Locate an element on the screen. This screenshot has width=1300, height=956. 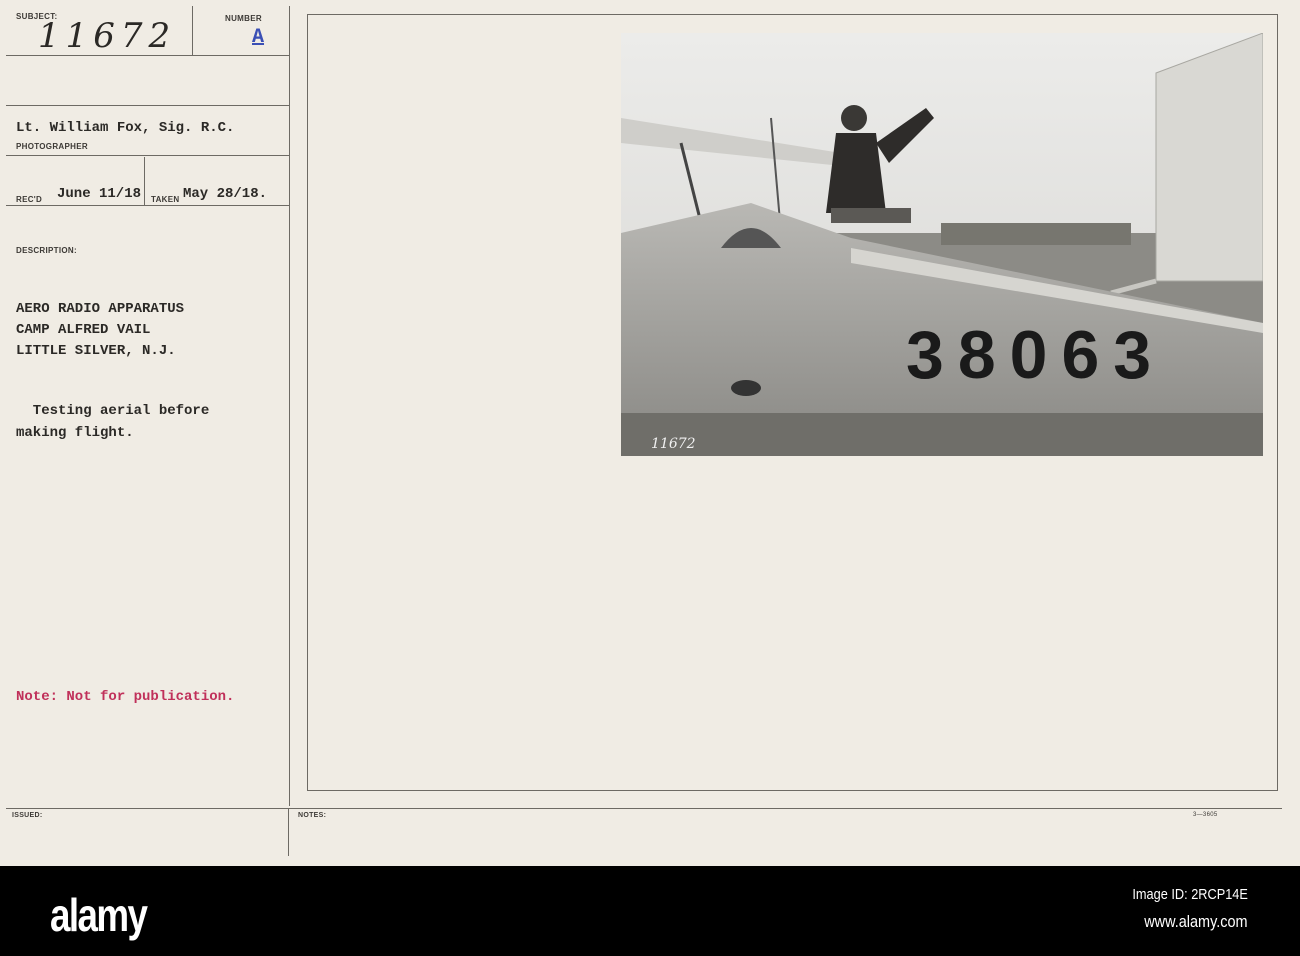
publication-note: Note: Not for publication. is located at coordinates (125, 697).